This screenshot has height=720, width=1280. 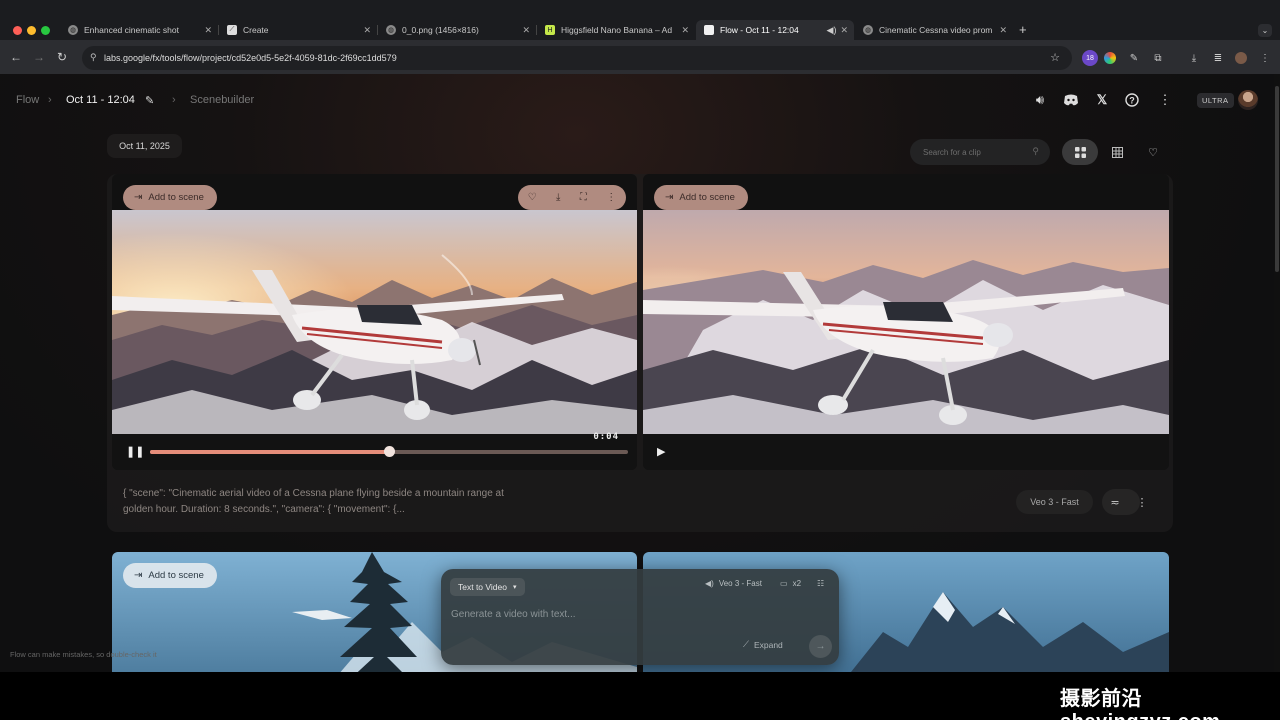 I want to click on x-twitter-icon: 𝕏, so click(x=1102, y=100).